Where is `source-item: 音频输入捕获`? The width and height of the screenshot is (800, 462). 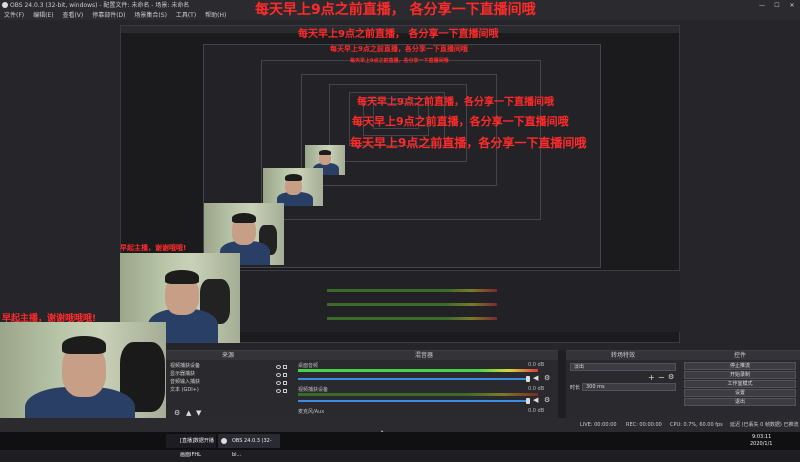 source-item: 音频输入捕获 is located at coordinates (185, 382).